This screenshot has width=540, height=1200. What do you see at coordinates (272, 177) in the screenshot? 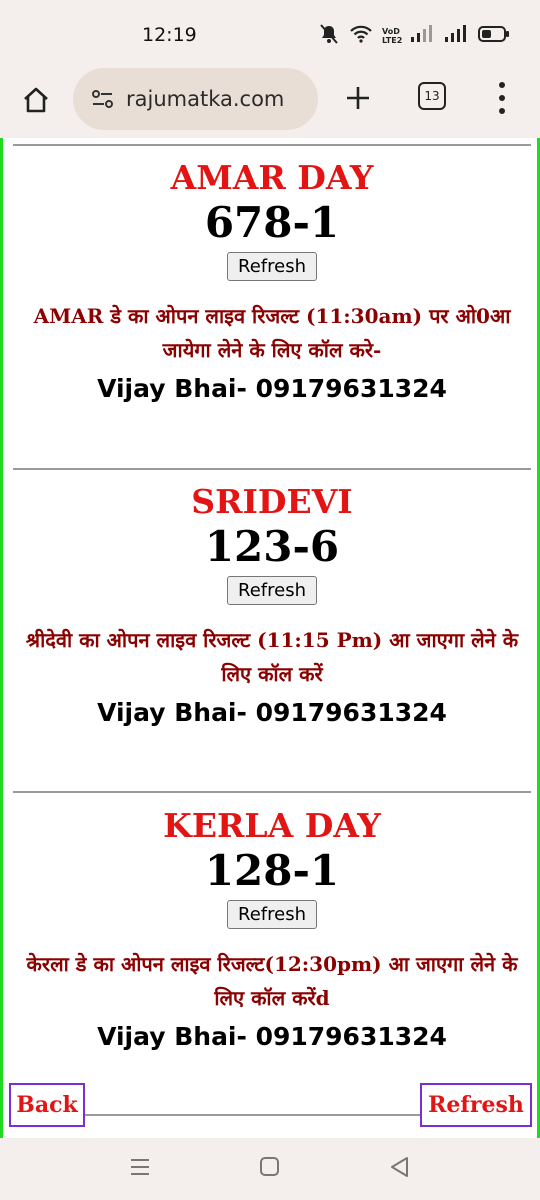
I see `game-name: AMAR DAY` at bounding box center [272, 177].